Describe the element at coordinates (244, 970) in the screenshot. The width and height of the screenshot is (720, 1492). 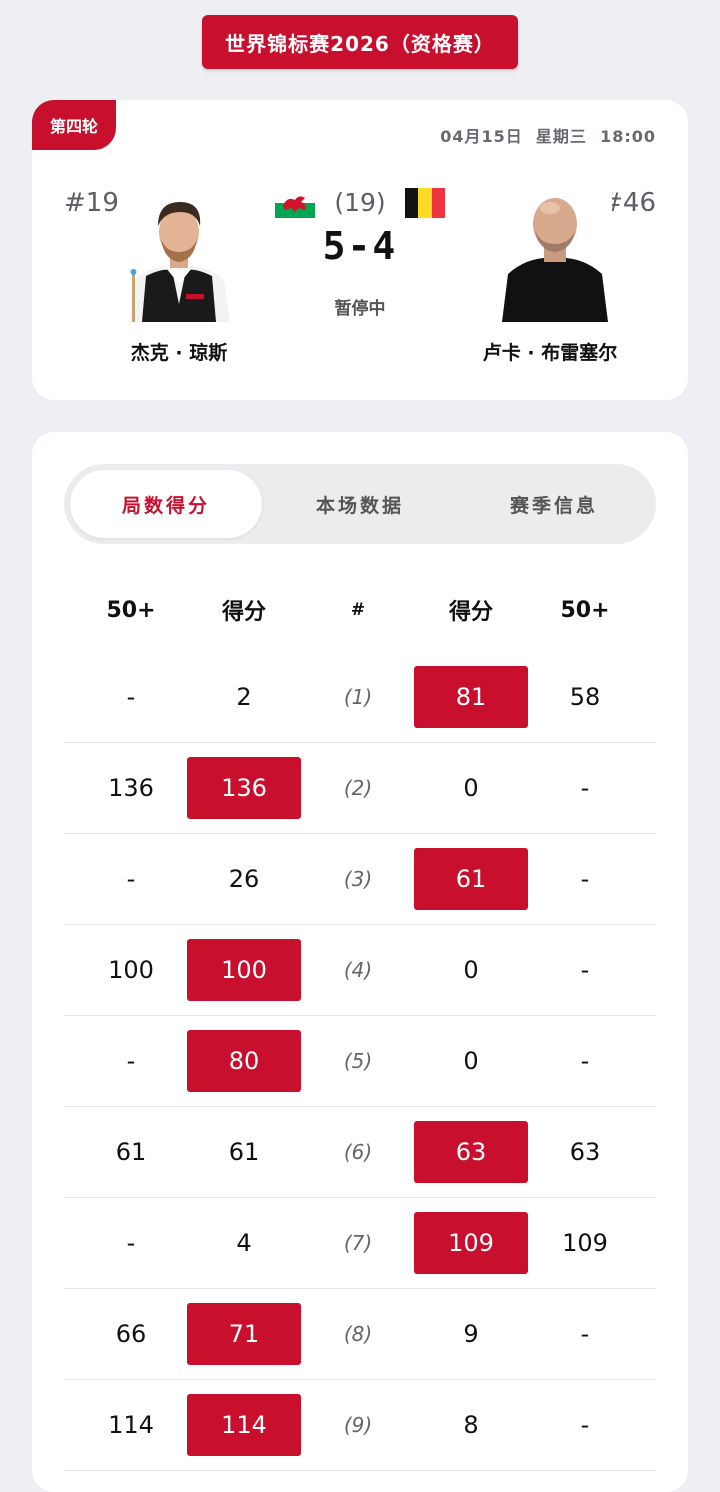
I see `left-score-cell: 100` at that location.